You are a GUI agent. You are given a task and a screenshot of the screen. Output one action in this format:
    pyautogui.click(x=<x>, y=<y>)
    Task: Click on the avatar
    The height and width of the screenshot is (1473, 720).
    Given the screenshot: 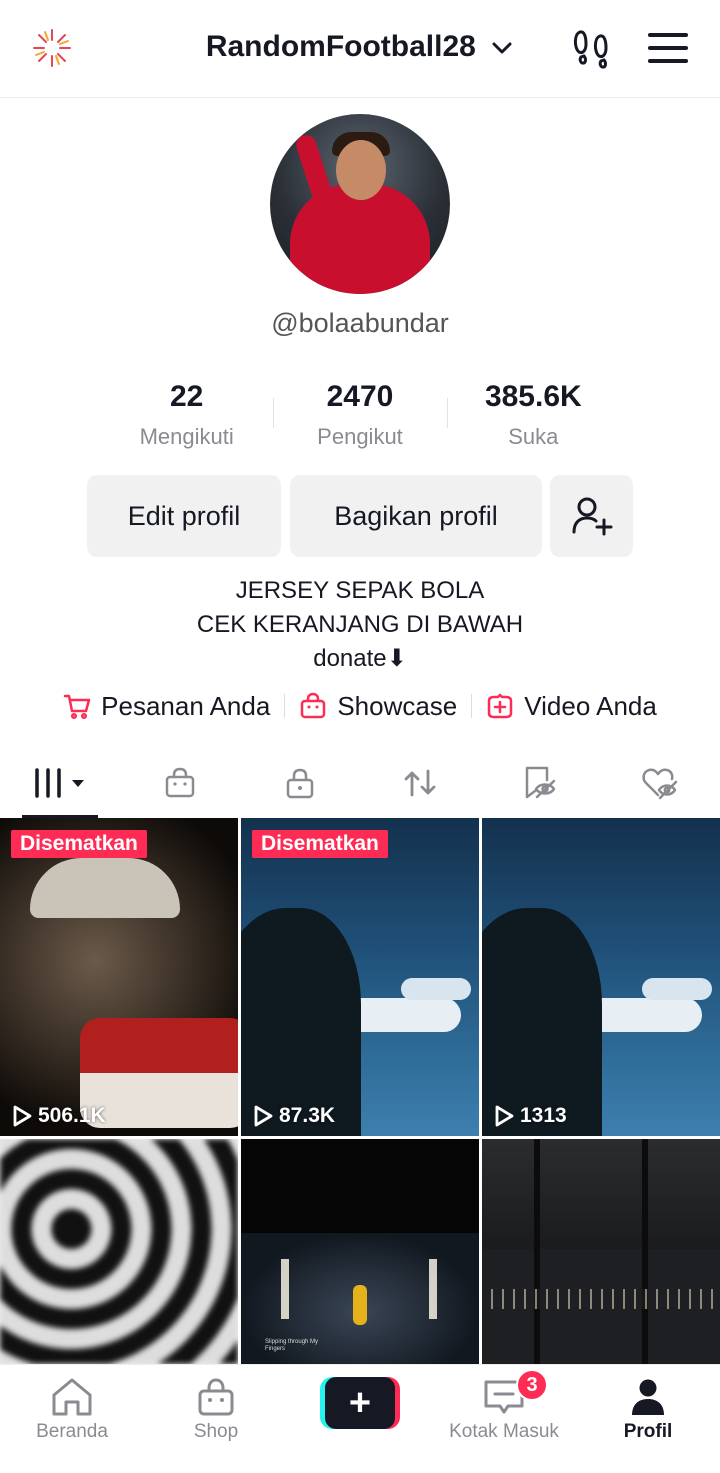 What is the action you would take?
    pyautogui.click(x=360, y=204)
    